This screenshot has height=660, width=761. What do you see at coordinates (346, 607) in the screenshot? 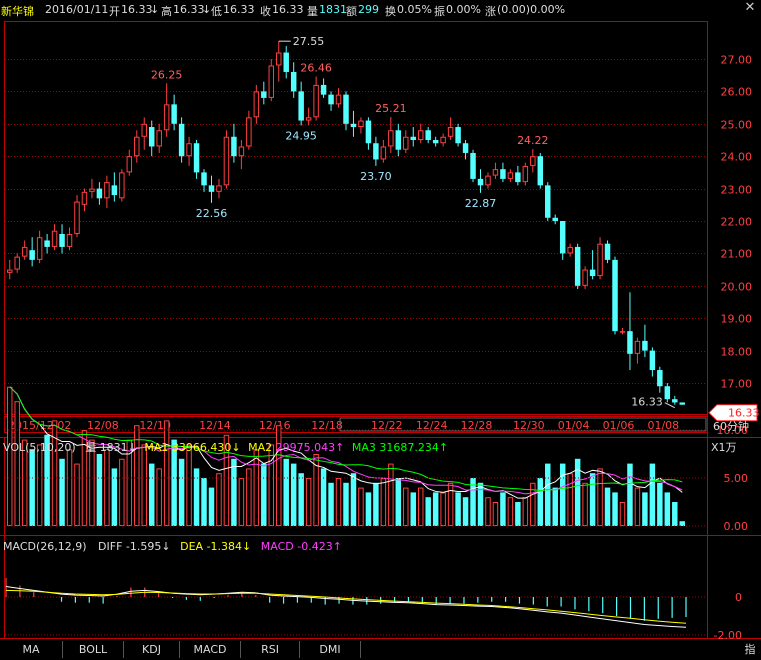
I see `diff-line` at bounding box center [346, 607].